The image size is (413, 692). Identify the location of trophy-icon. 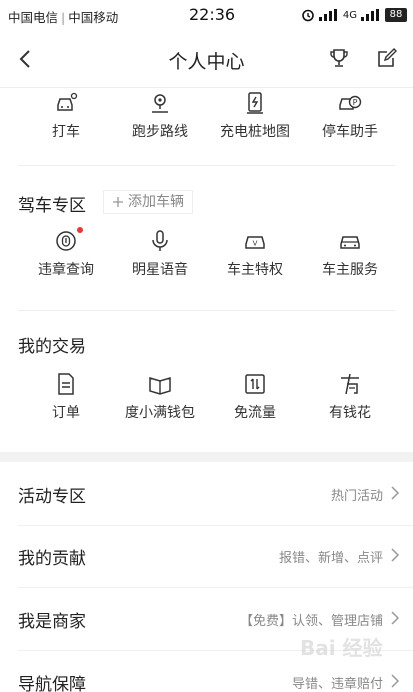
(339, 58).